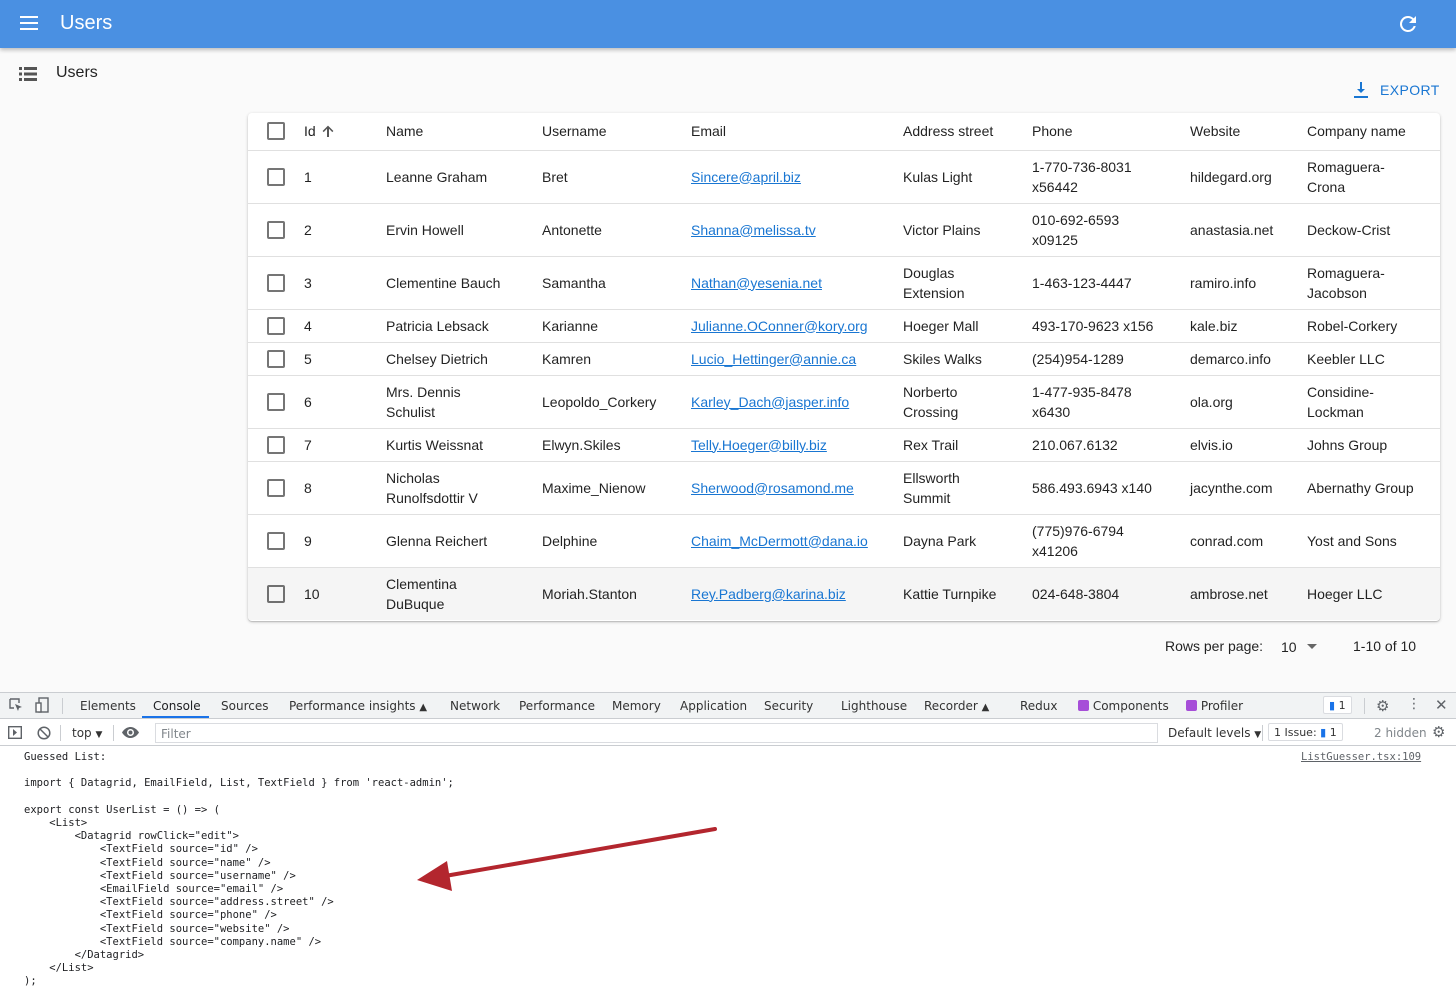  What do you see at coordinates (276, 131) in the screenshot?
I see `select-all-checkbox` at bounding box center [276, 131].